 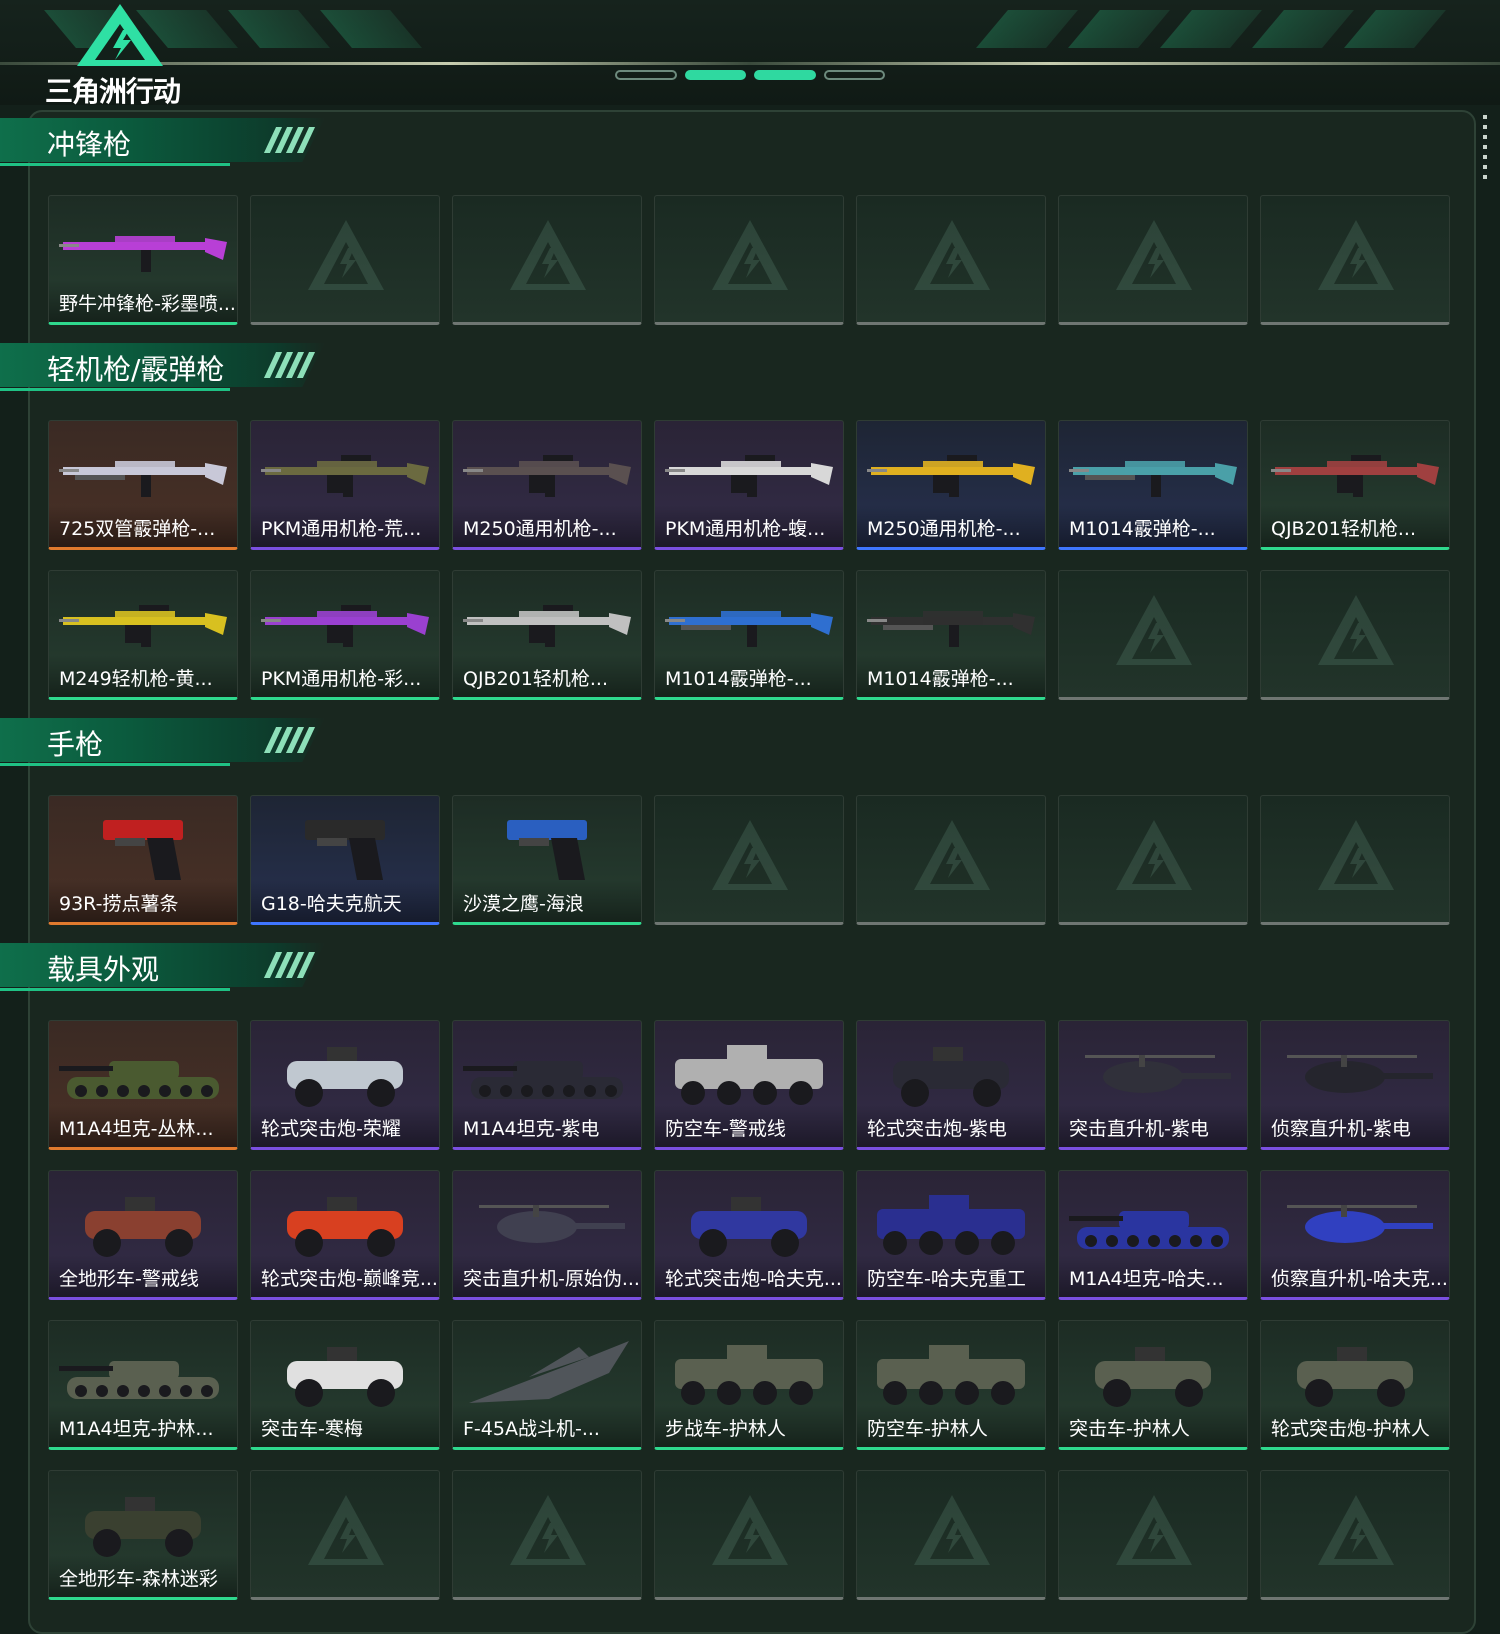 What do you see at coordinates (89, 144) in the screenshot?
I see `section-title: 冲锋枪` at bounding box center [89, 144].